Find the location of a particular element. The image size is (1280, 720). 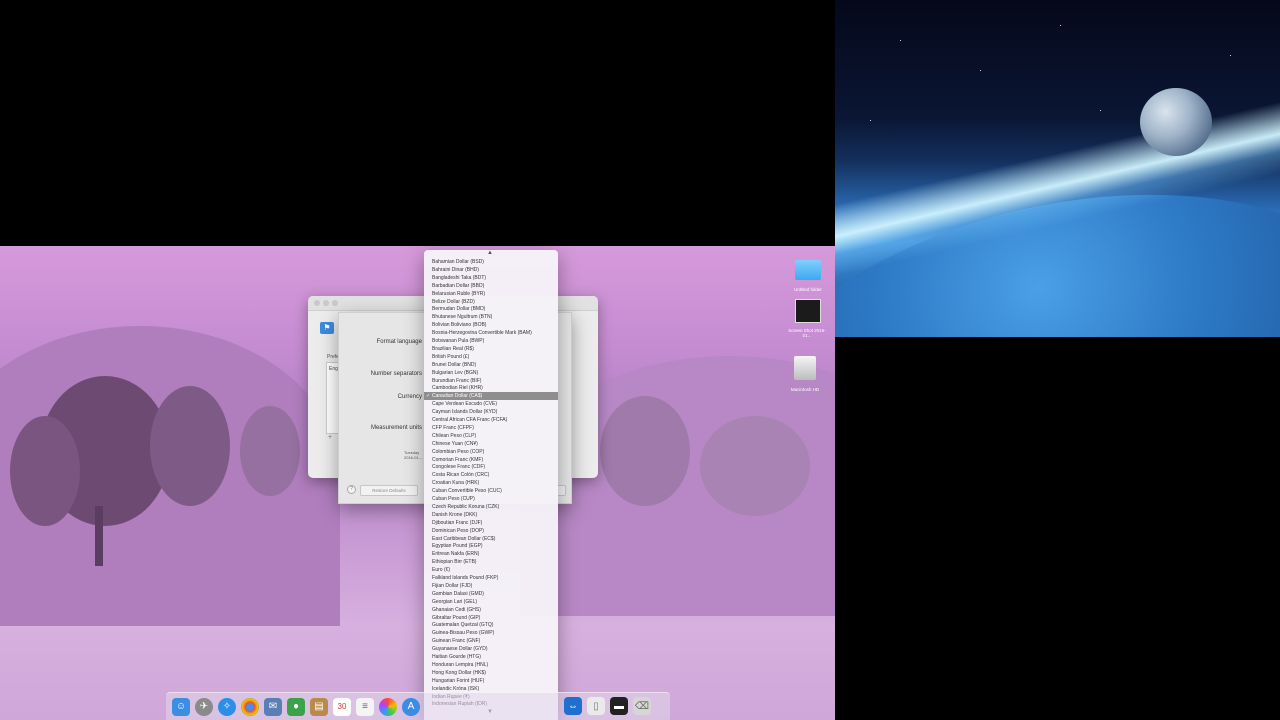

currency-option: Ghanaian Cedi (GHS) is located at coordinates (491, 610).